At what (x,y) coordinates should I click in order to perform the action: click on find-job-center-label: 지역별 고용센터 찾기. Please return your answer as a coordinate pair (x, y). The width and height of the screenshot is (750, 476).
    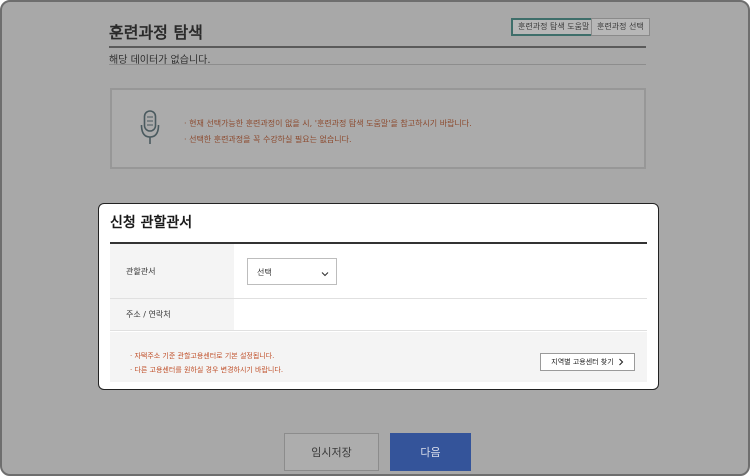
    Looking at the image, I should click on (582, 362).